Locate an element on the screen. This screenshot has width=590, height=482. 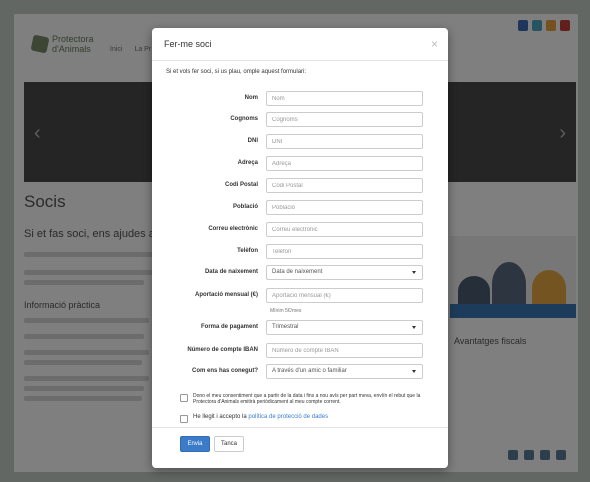
forma-pagament-value: Trimestral is located at coordinates (285, 327).